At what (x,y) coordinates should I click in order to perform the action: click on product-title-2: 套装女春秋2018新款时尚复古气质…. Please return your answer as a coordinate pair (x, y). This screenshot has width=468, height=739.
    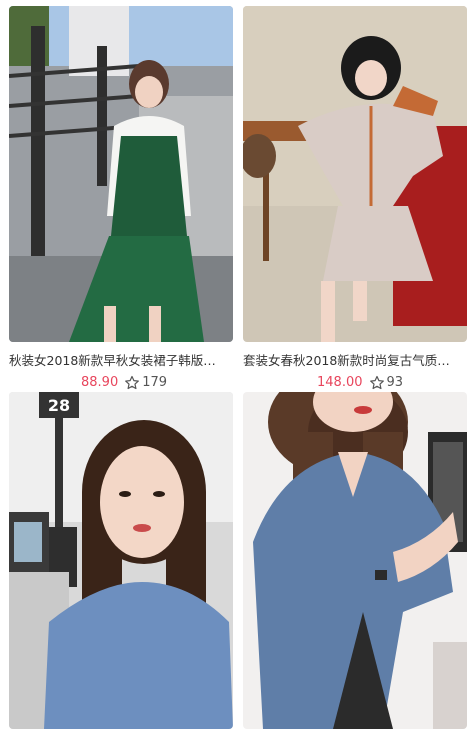
    Looking at the image, I should click on (355, 361).